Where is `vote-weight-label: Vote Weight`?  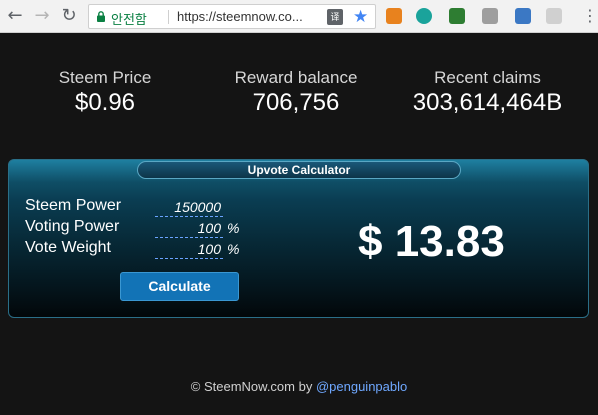 vote-weight-label: Vote Weight is located at coordinates (68, 247).